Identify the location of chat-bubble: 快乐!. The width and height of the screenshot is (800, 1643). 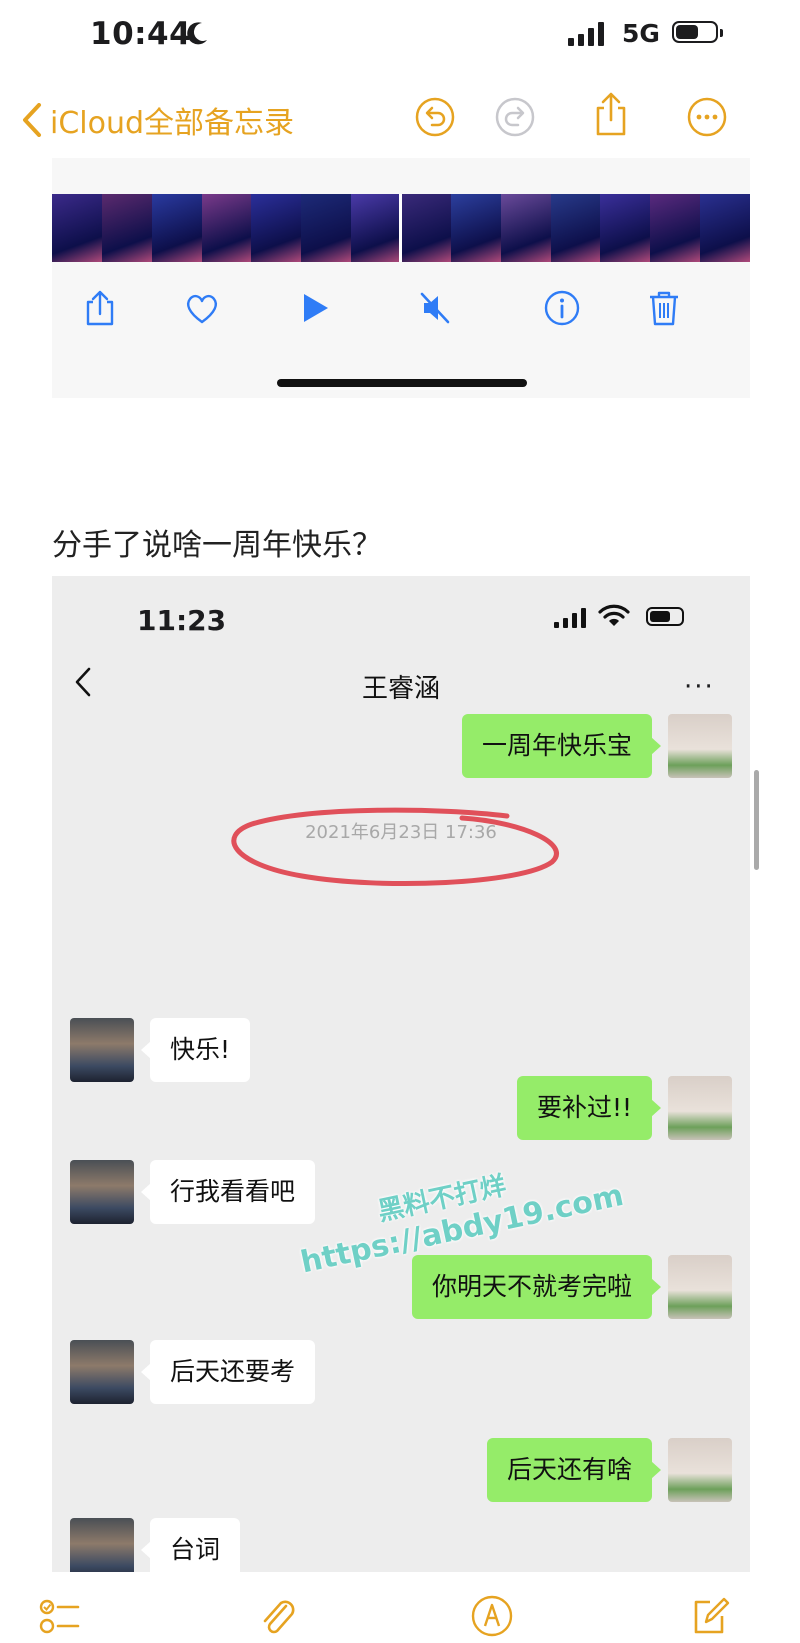
(195, 1050).